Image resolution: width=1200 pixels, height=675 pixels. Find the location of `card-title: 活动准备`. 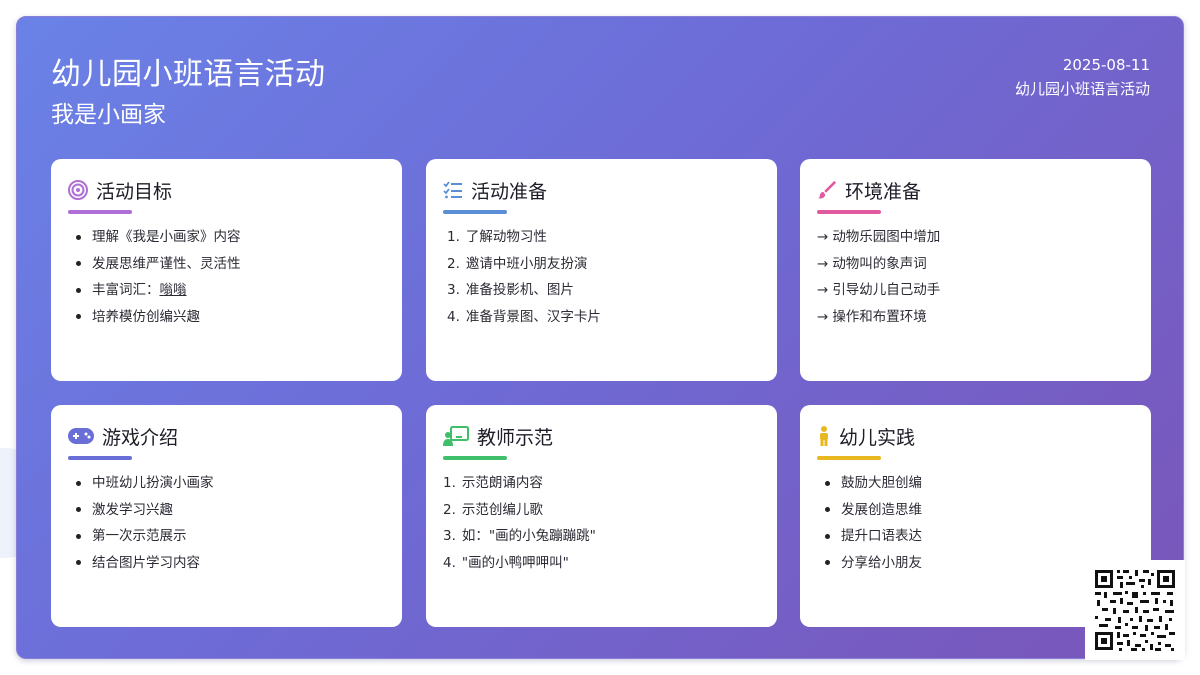

card-title: 活动准备 is located at coordinates (509, 191).